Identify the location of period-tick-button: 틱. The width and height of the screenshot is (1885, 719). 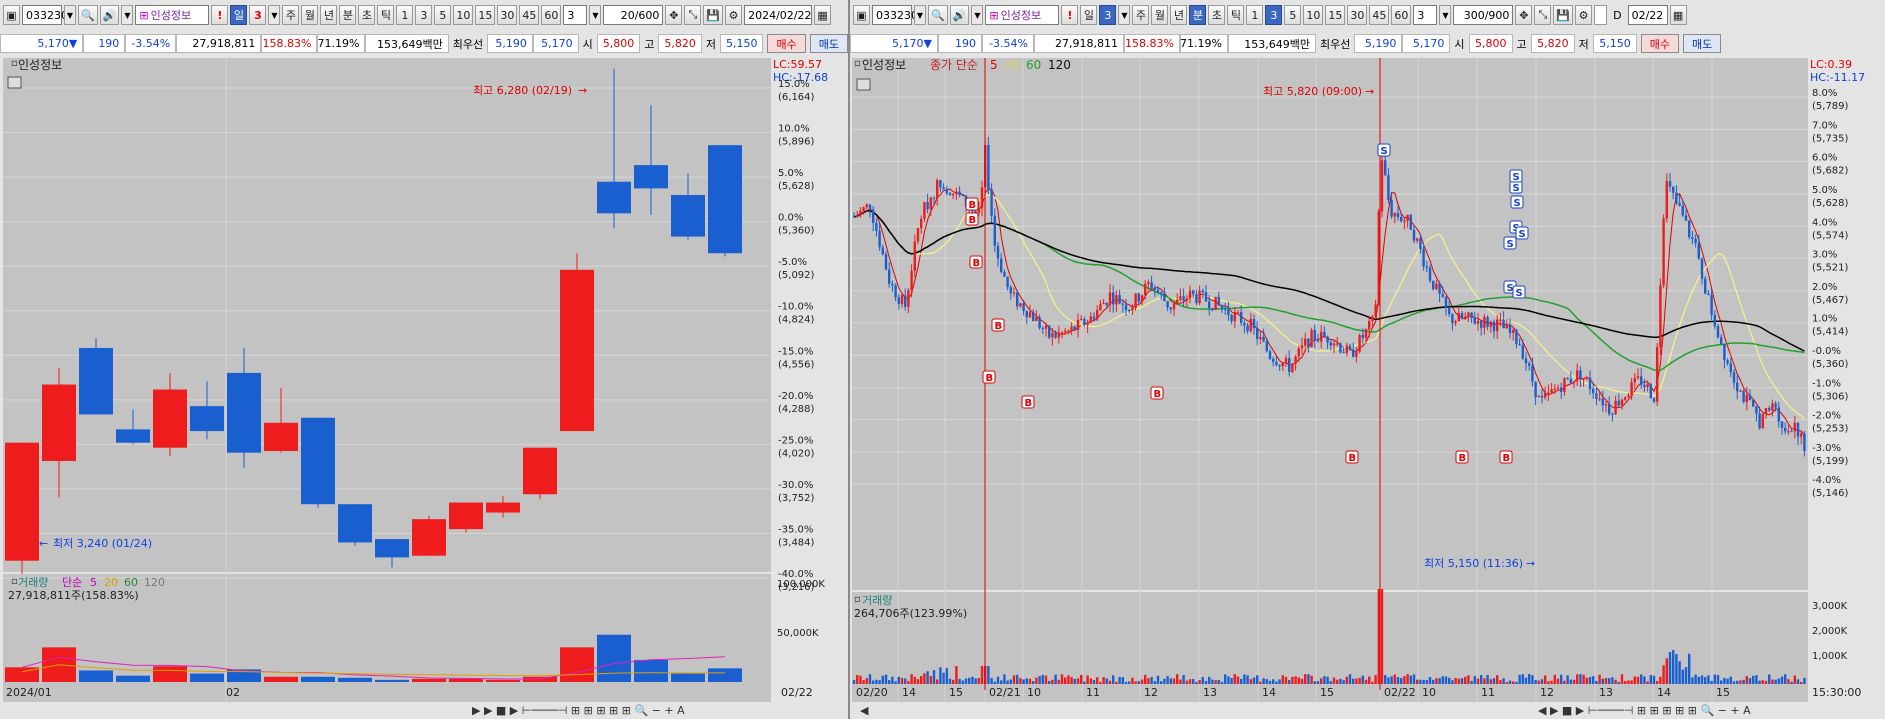
(1236, 15).